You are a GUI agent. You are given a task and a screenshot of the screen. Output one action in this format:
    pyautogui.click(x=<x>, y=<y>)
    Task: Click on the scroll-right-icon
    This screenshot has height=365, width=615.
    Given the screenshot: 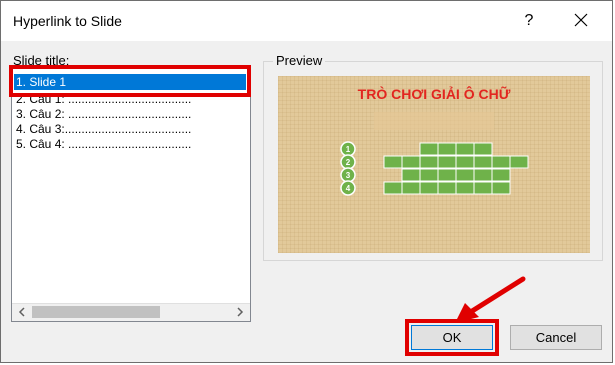 What is the action you would take?
    pyautogui.click(x=240, y=312)
    